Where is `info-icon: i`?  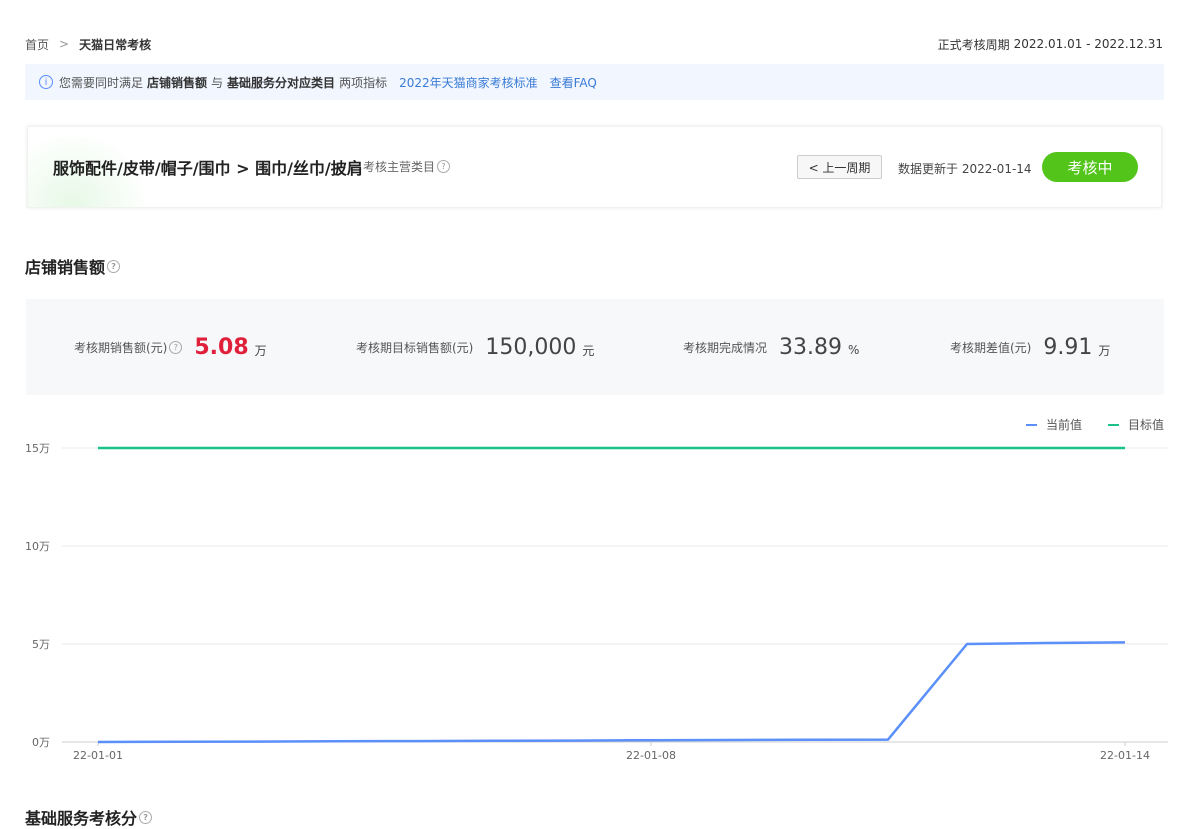
info-icon: i is located at coordinates (46, 82).